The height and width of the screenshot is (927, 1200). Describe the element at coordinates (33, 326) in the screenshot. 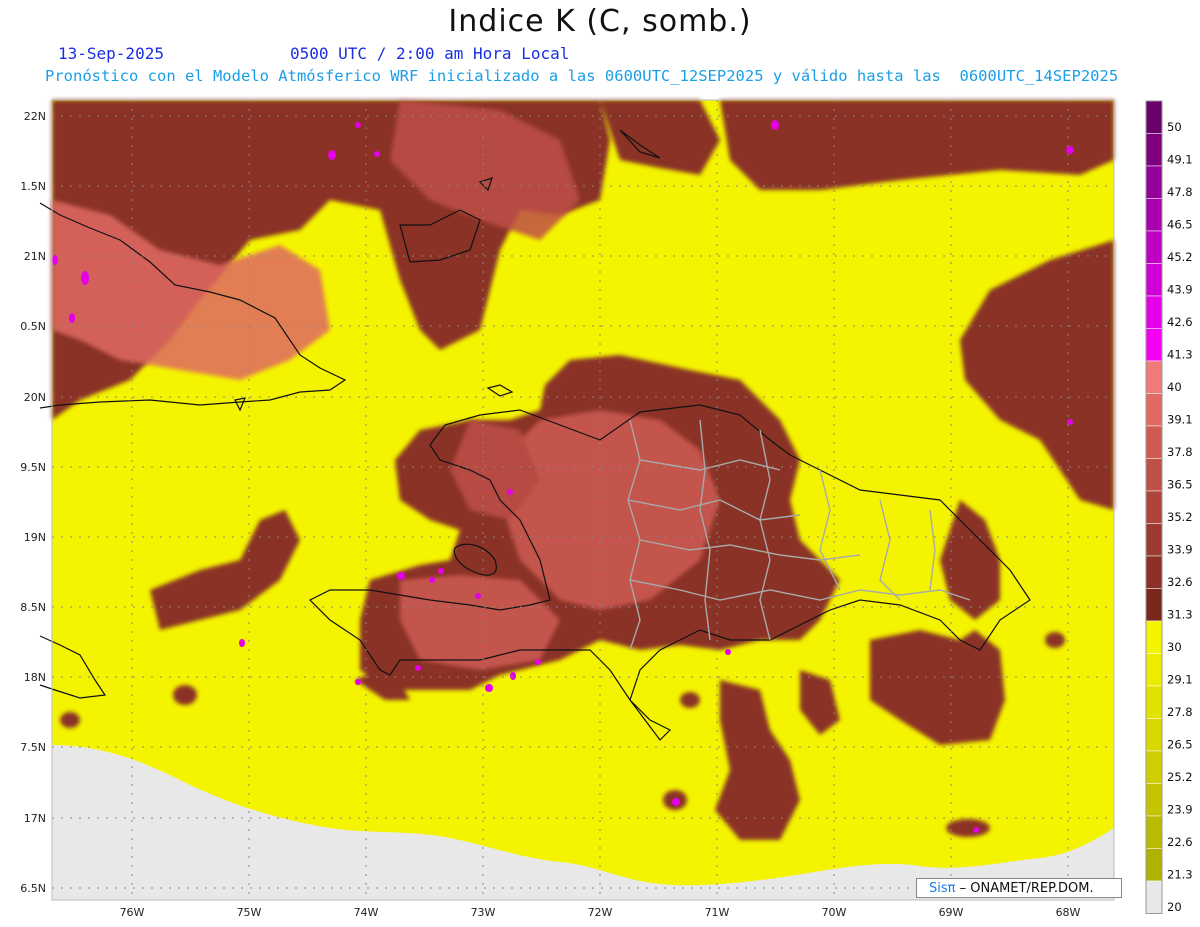

I see `lat-label: 0.5N` at that location.